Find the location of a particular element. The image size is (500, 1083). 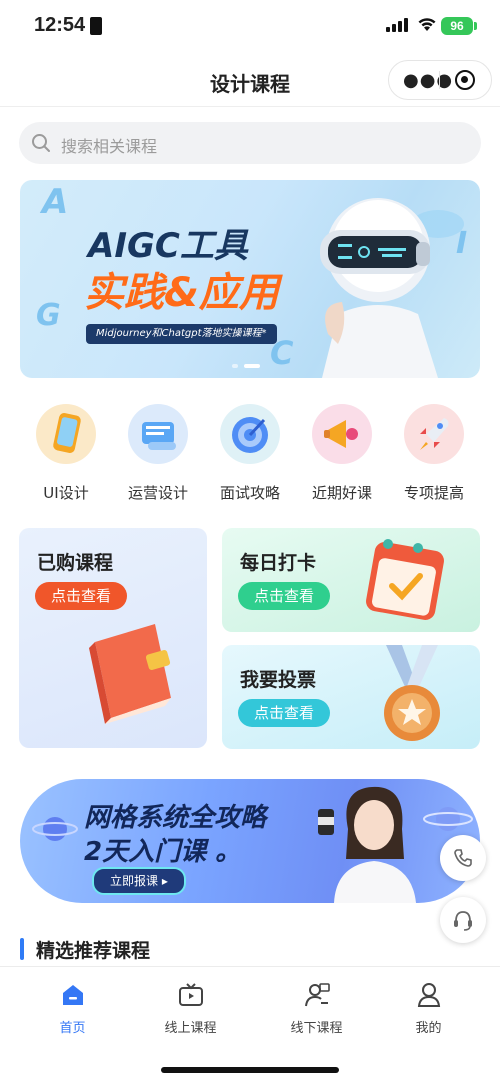

phone-icon is located at coordinates (67, 433).